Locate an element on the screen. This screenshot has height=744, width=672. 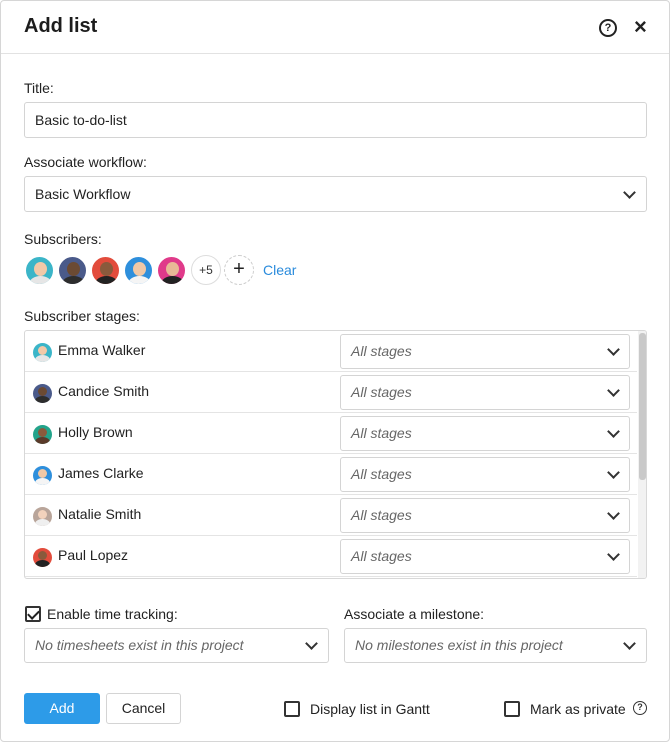
milestone-label: Associate a milestone: is located at coordinates (414, 614).